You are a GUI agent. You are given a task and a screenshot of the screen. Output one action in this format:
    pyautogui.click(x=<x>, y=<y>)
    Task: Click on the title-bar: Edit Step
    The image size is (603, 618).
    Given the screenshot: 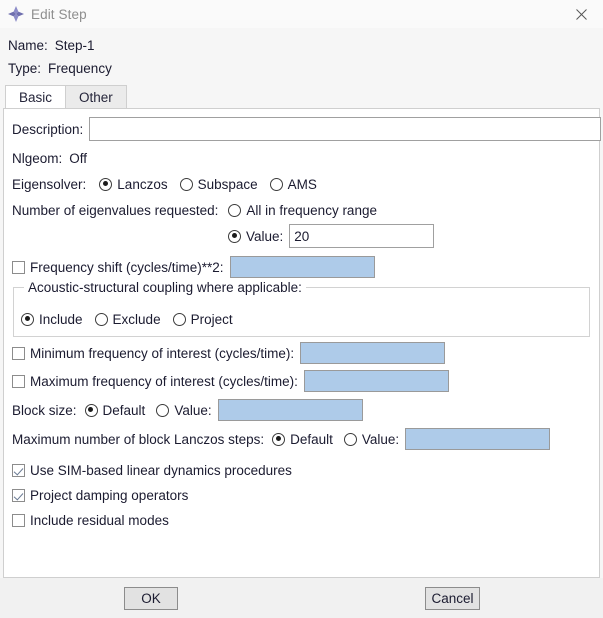 What is the action you would take?
    pyautogui.click(x=301, y=14)
    